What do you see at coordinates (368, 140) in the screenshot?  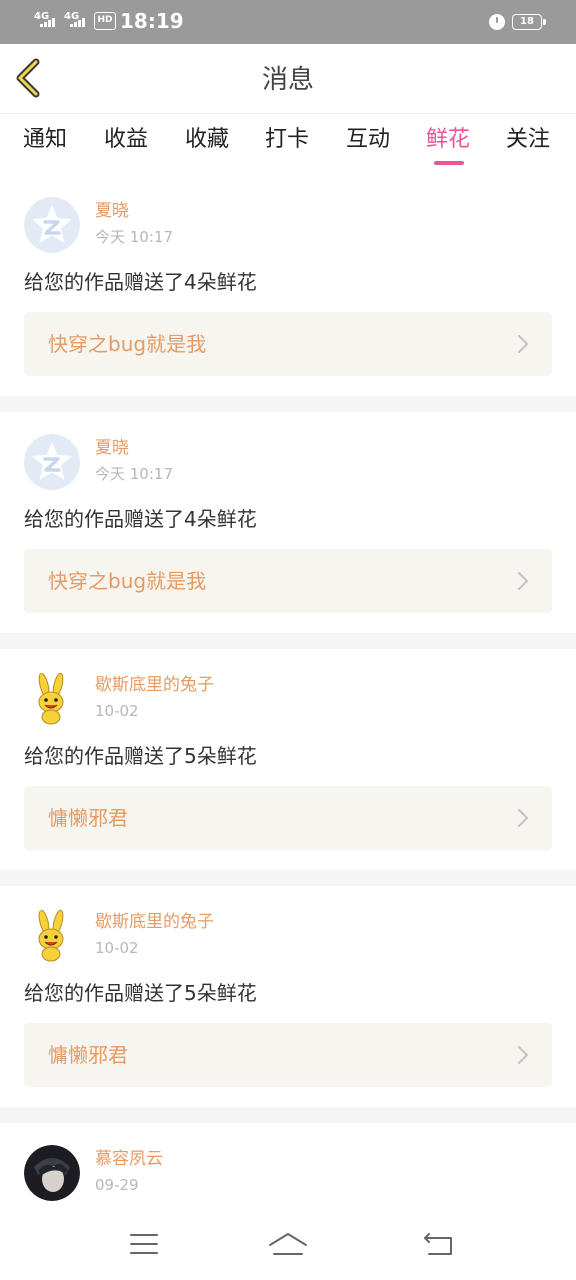 I see `tab-interactions: 互动` at bounding box center [368, 140].